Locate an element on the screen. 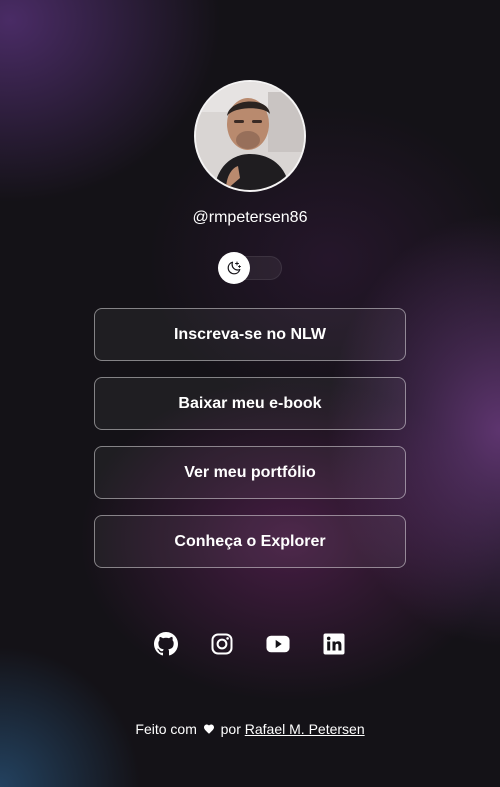 This screenshot has height=787, width=500. linkedin-icon is located at coordinates (334, 644).